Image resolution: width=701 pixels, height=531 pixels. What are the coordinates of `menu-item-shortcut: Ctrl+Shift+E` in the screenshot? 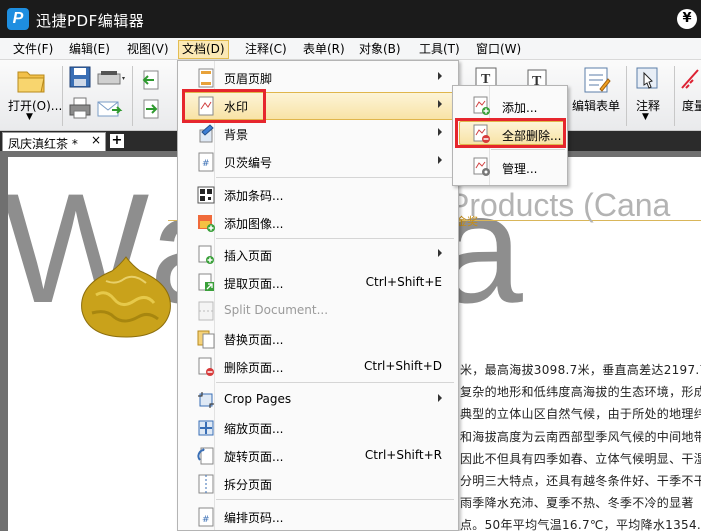 It's located at (403, 282).